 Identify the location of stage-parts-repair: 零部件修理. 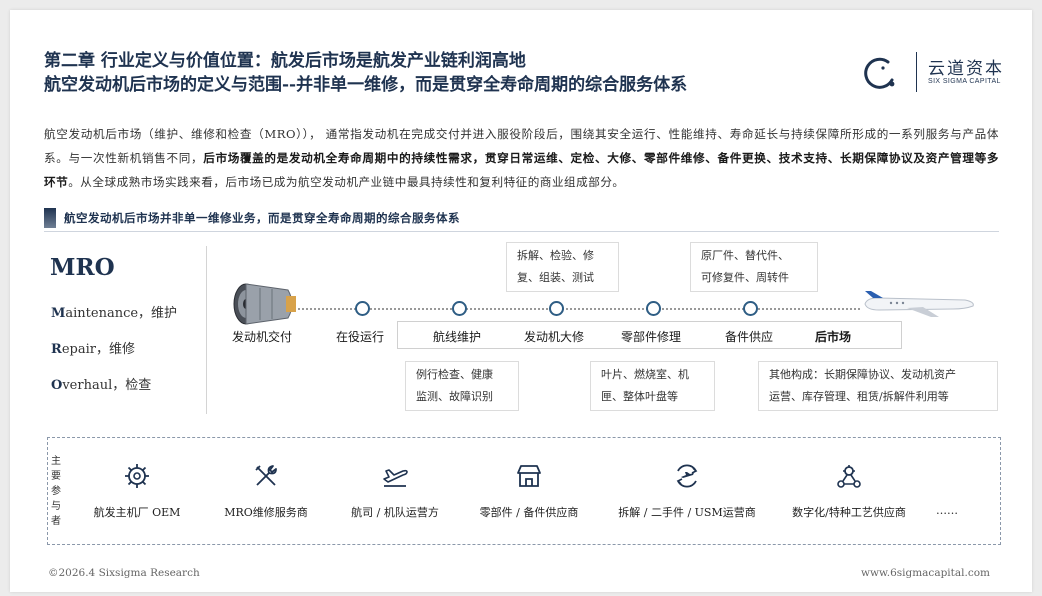
(651, 337).